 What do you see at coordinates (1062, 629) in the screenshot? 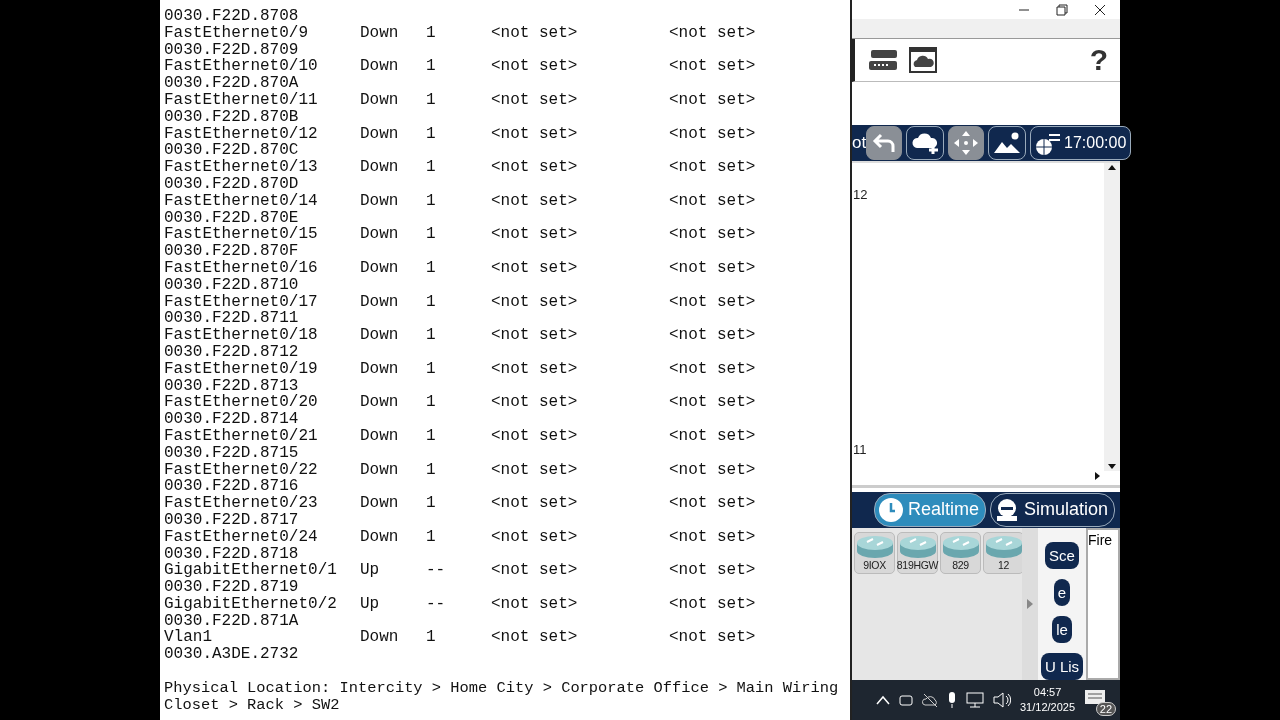
I see `side-button: le` at bounding box center [1062, 629].